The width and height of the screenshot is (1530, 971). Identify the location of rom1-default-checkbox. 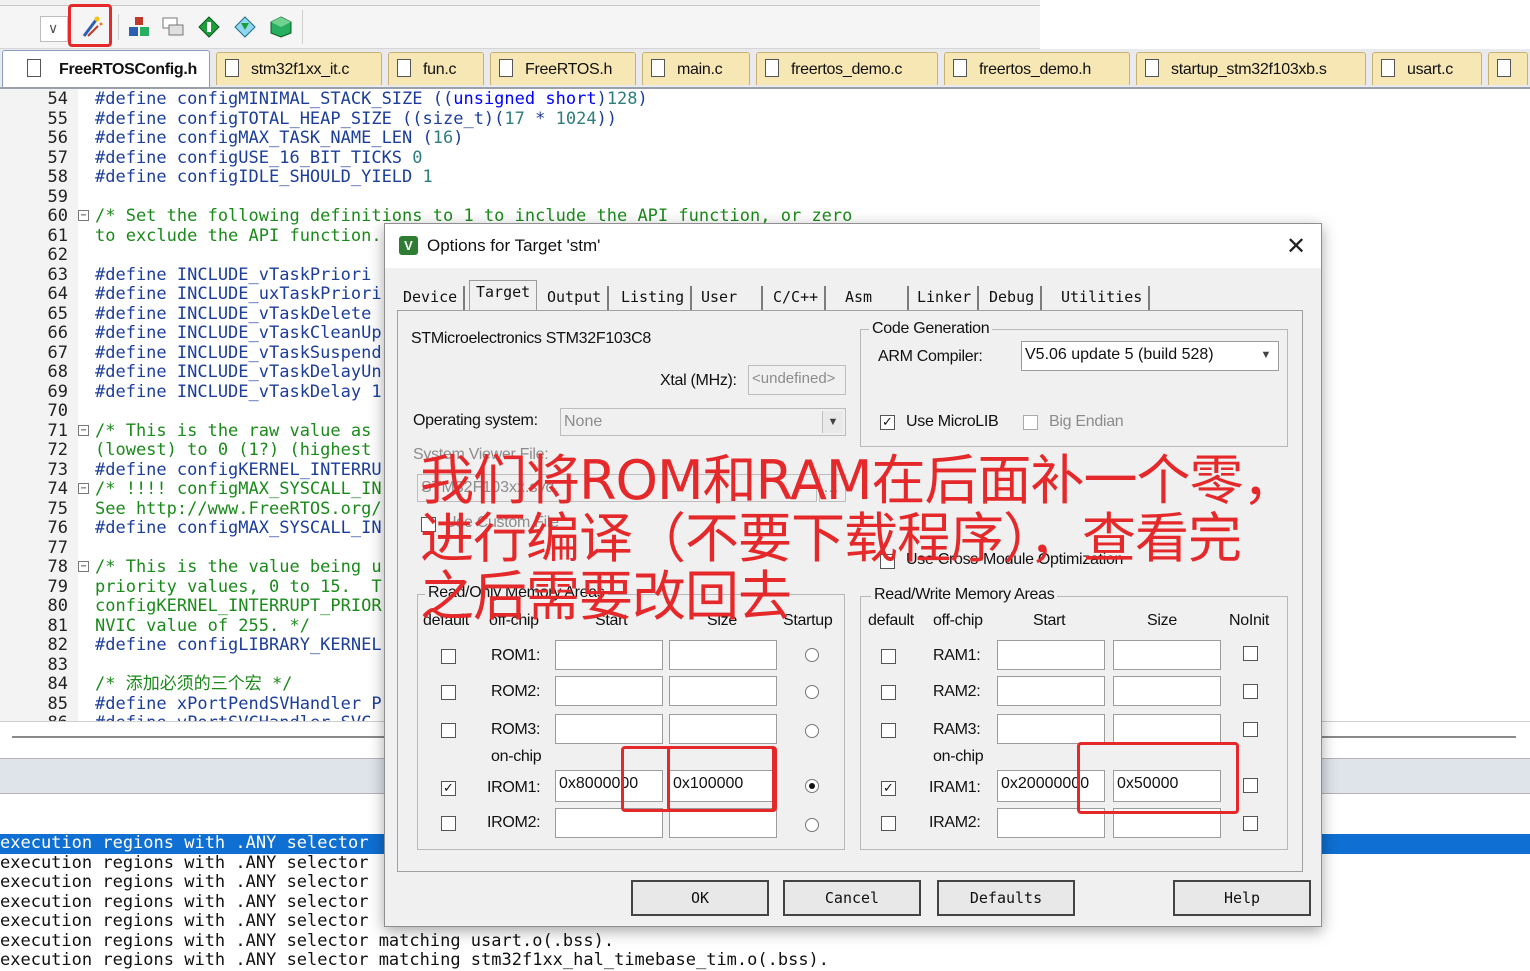
(448, 656).